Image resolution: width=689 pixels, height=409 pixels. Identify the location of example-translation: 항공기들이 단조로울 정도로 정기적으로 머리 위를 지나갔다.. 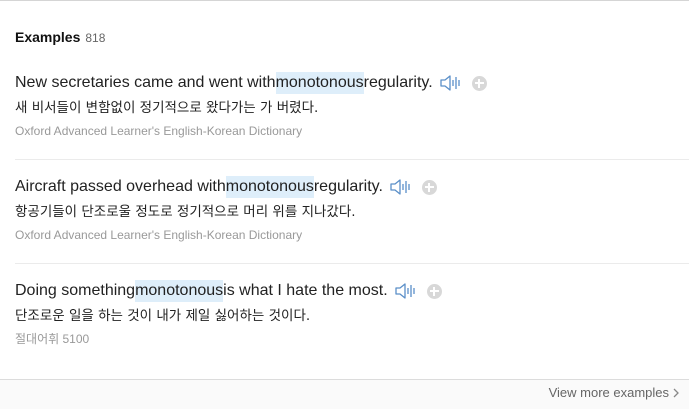
(185, 212).